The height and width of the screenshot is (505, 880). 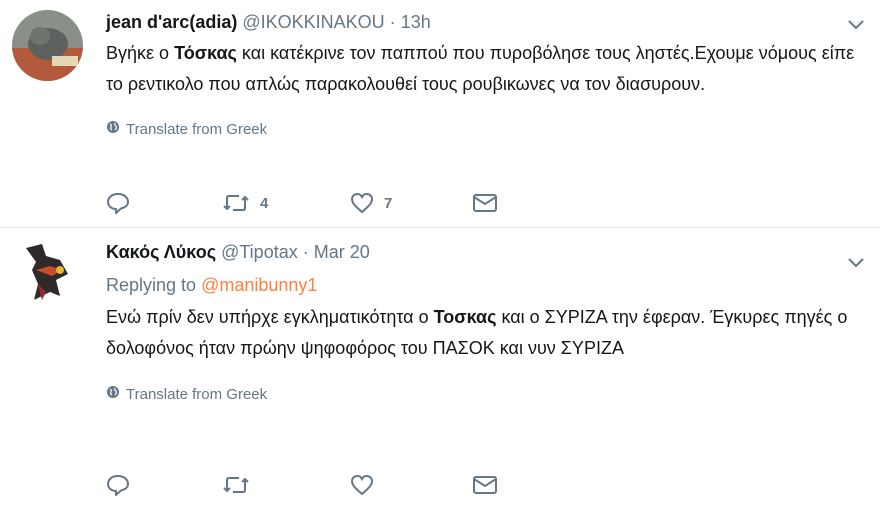 I want to click on tweet-text-highlight: Τοσκας, so click(x=465, y=317).